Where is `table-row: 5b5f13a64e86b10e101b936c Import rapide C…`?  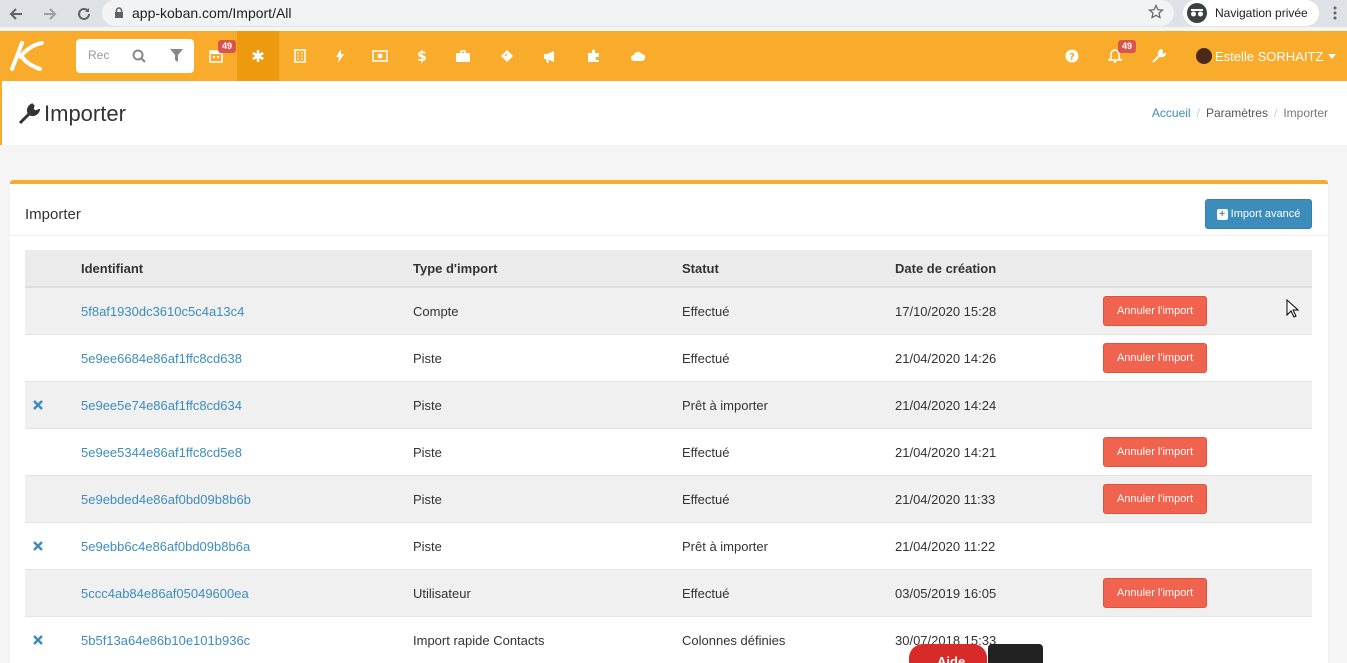
table-row: 5b5f13a64e86b10e101b936c Import rapide C… is located at coordinates (668, 640).